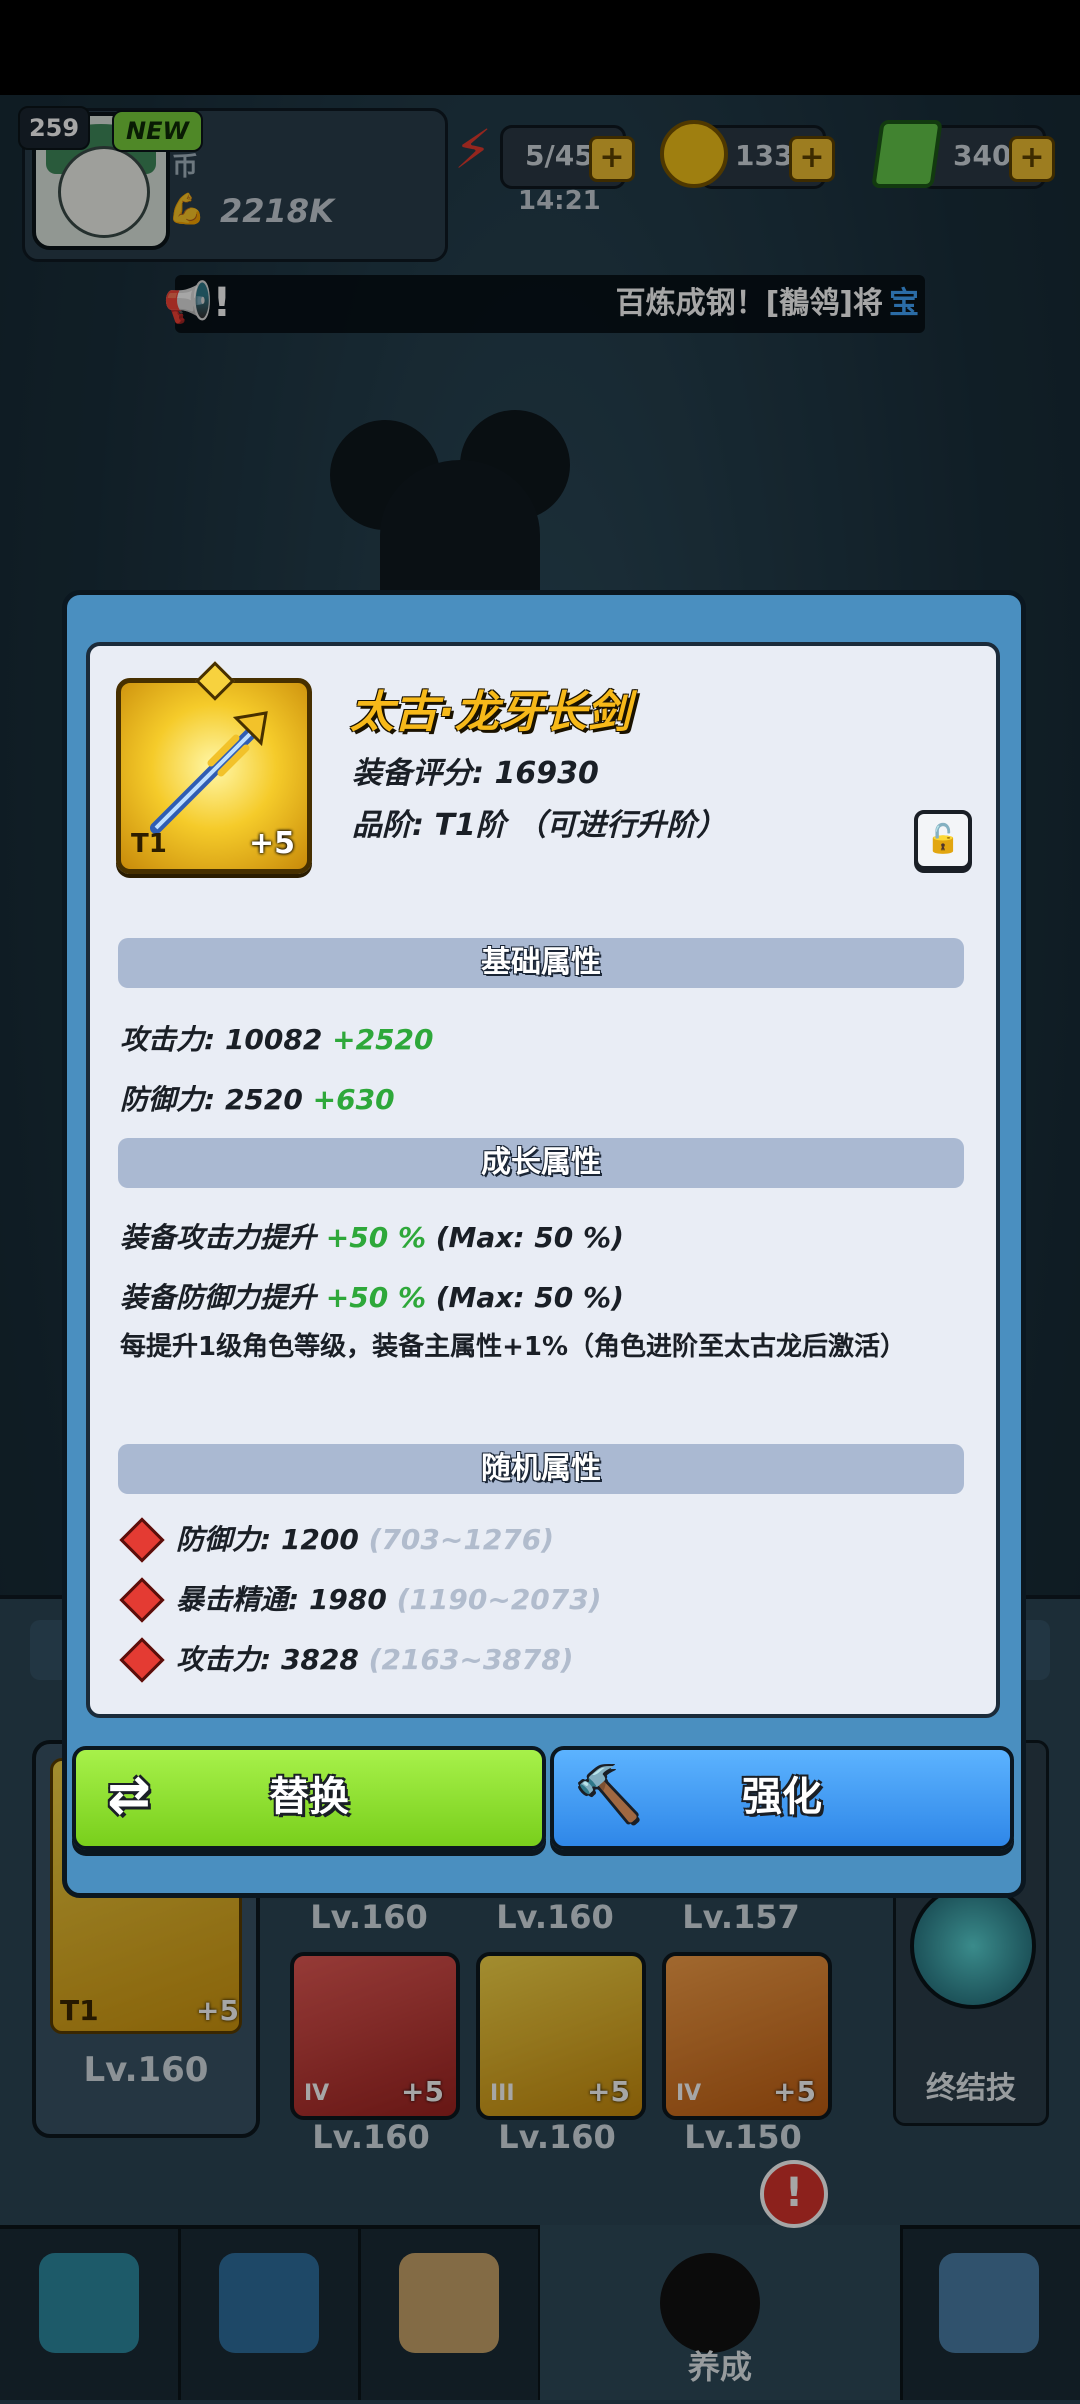  What do you see at coordinates (782, 1798) in the screenshot?
I see `enhance-button: 🔨 强化` at bounding box center [782, 1798].